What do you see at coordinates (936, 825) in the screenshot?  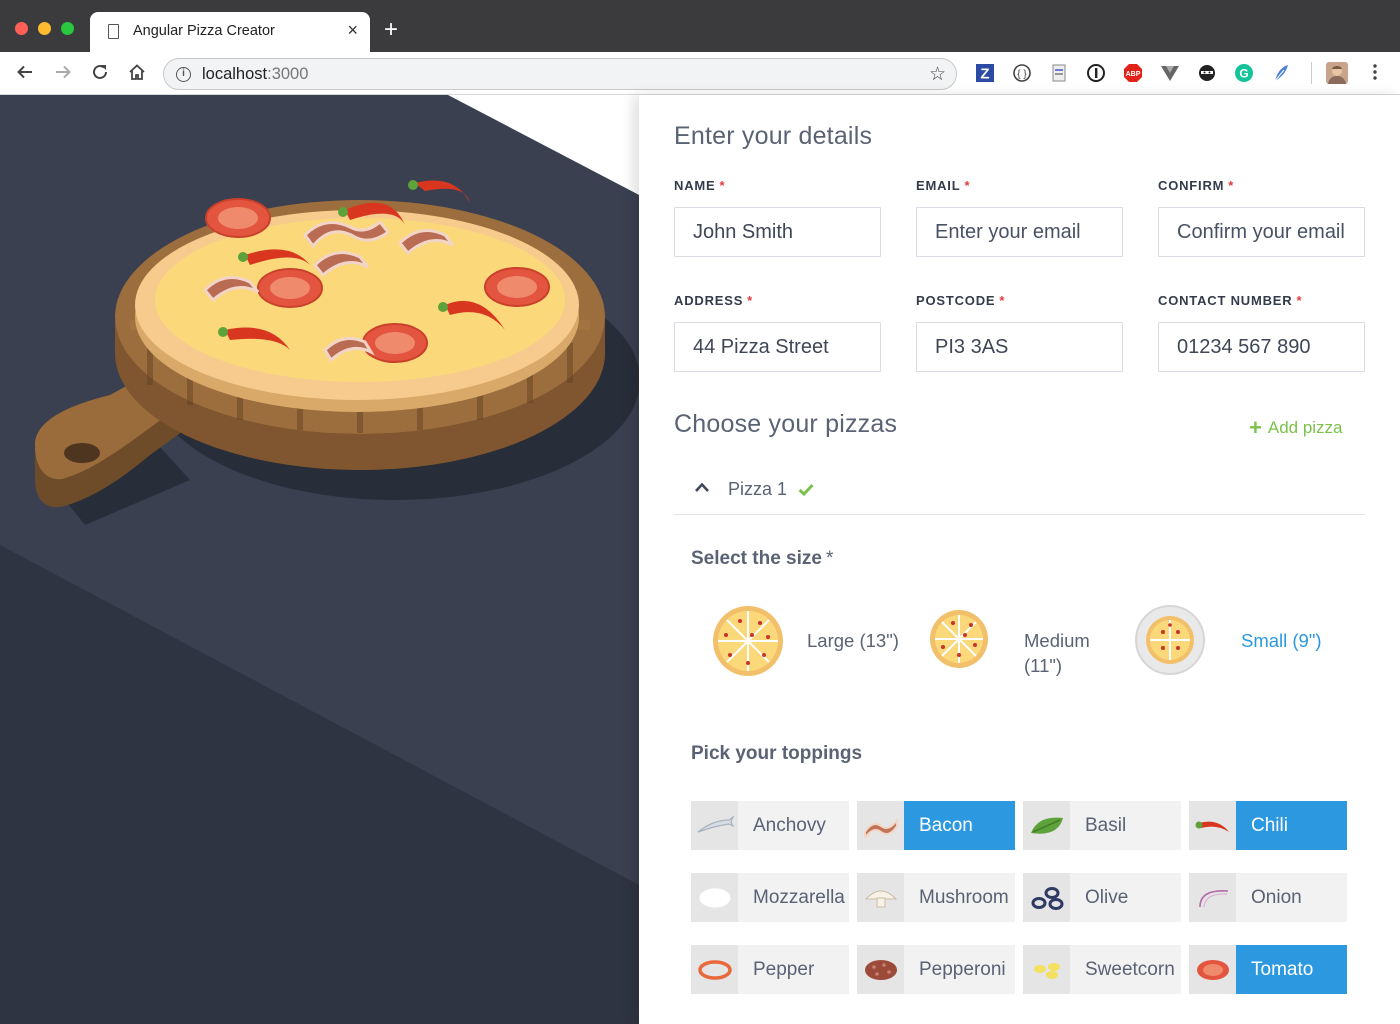 I see `topping-bacon: Bacon` at bounding box center [936, 825].